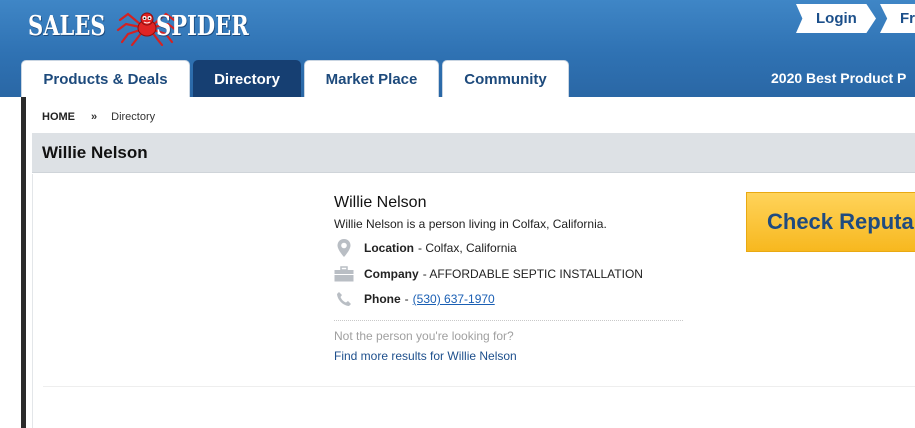 The width and height of the screenshot is (915, 428). What do you see at coordinates (133, 117) in the screenshot?
I see `breadcrumb-directory: Directory` at bounding box center [133, 117].